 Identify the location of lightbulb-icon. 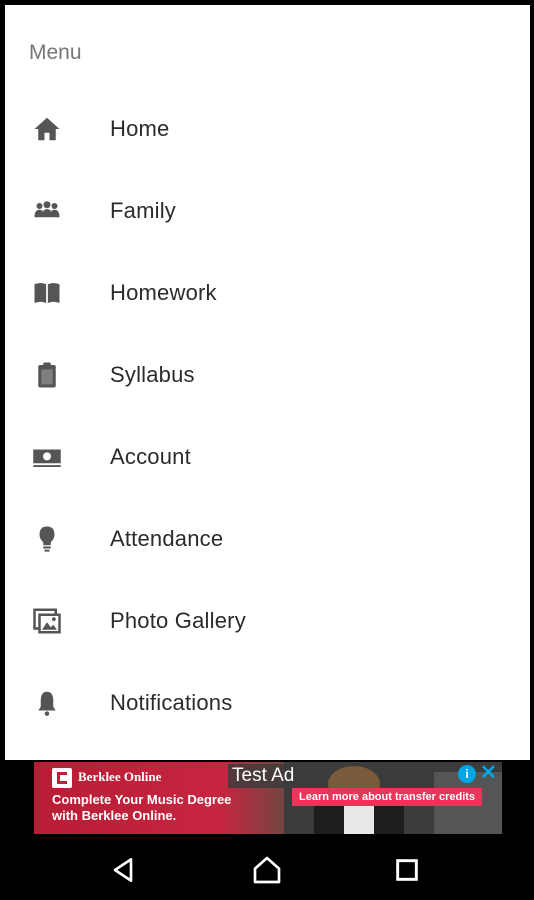
(47, 539).